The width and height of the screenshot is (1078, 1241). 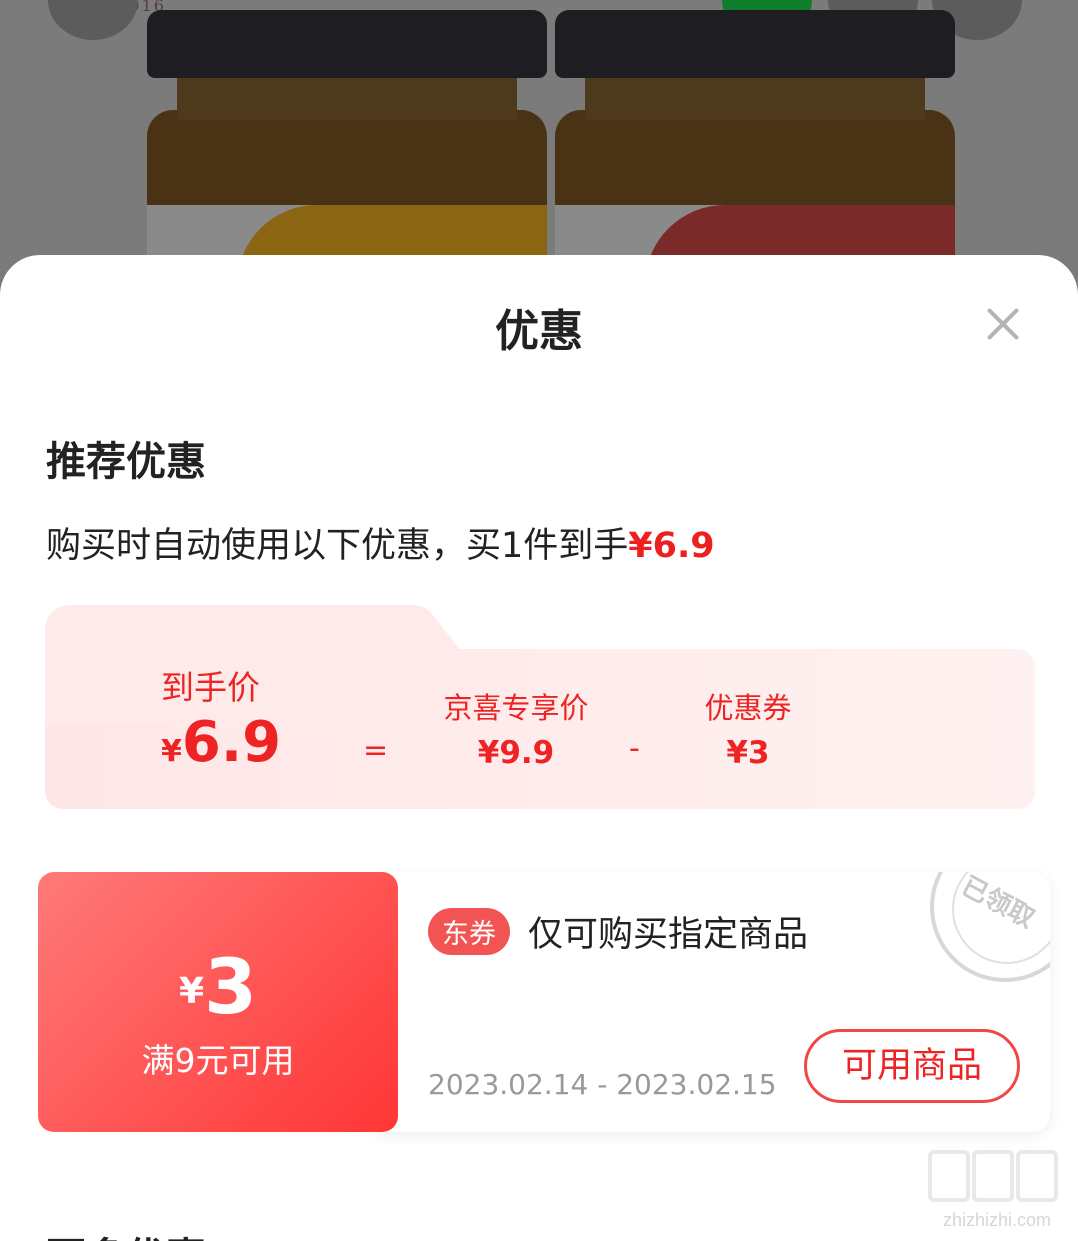 What do you see at coordinates (748, 708) in the screenshot?
I see `coupon-deduct-label: 优惠券` at bounding box center [748, 708].